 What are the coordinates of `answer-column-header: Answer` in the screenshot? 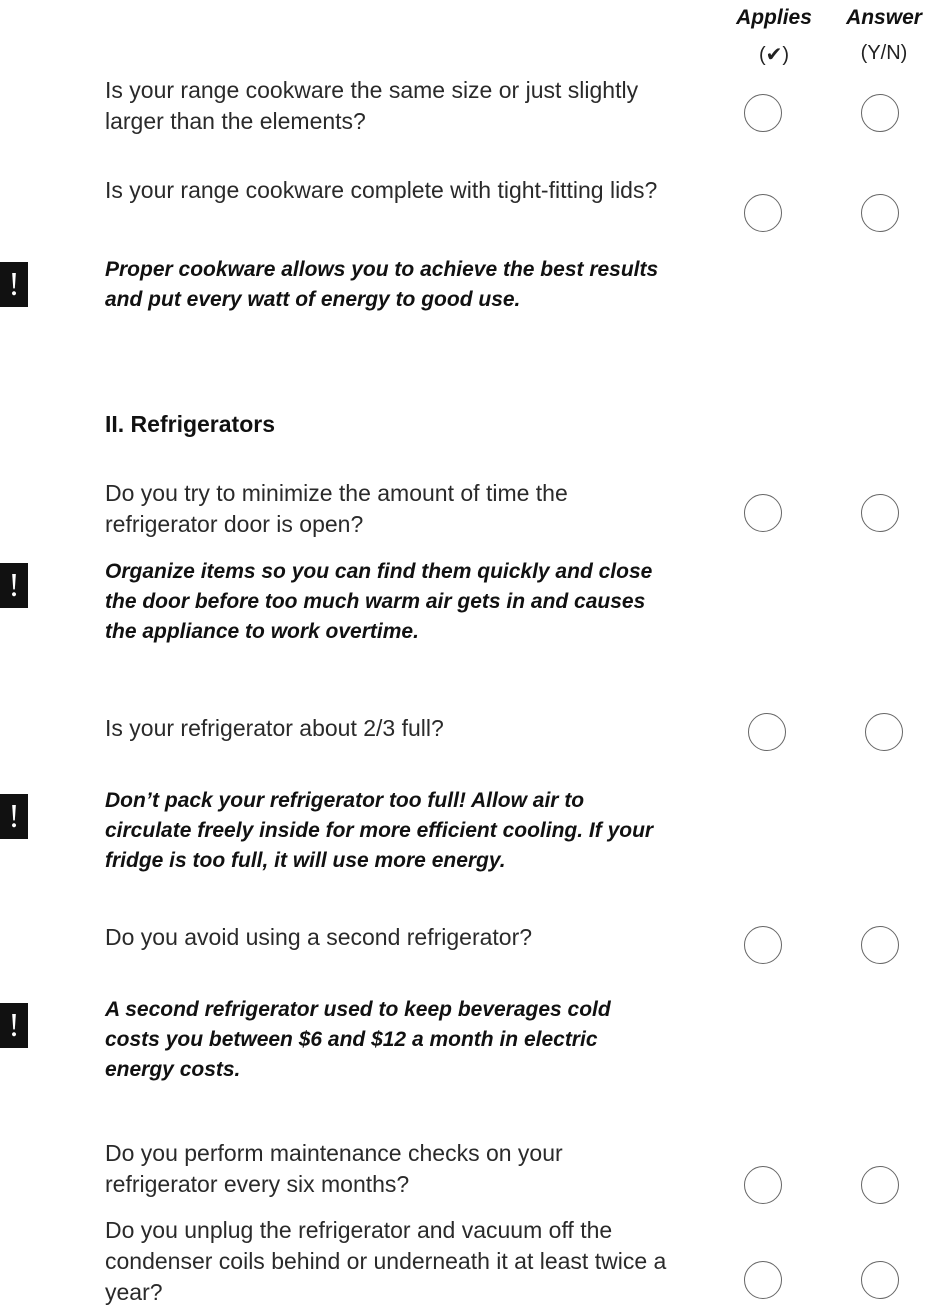 It's located at (884, 17).